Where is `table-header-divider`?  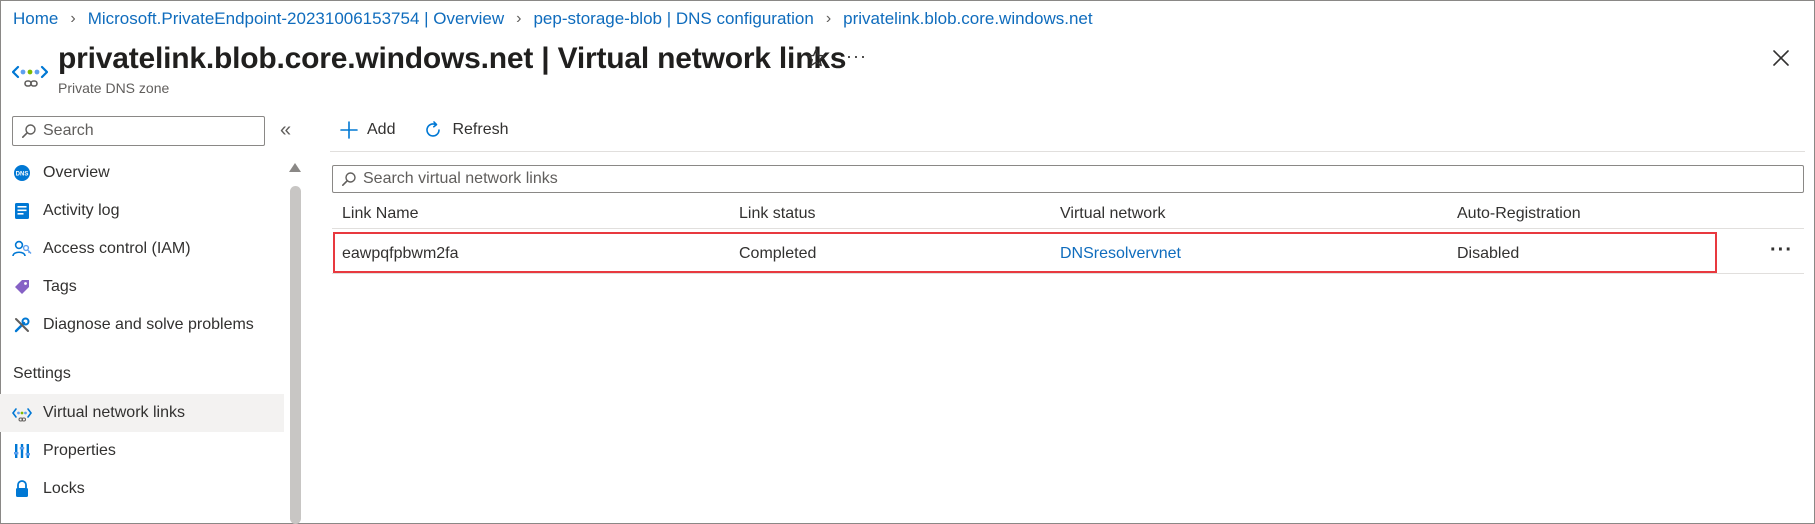 table-header-divider is located at coordinates (1068, 228).